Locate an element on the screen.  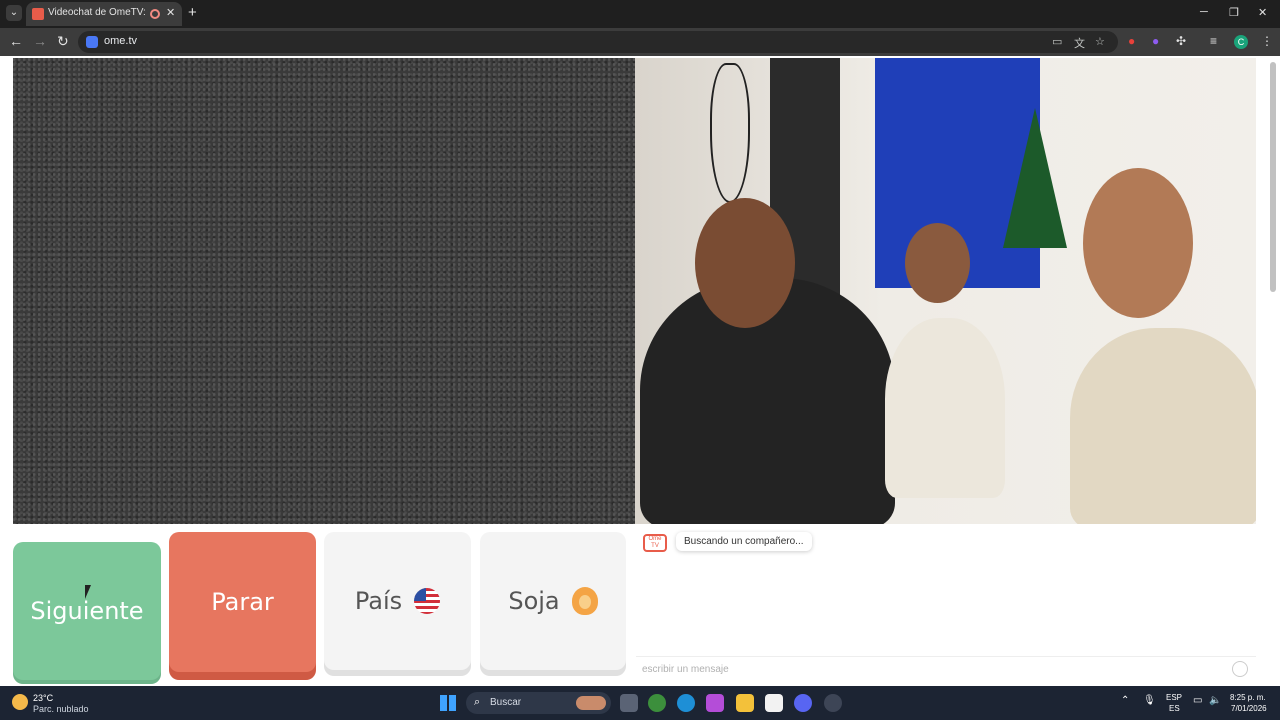
new-tab-button: + is located at coordinates (192, 12).